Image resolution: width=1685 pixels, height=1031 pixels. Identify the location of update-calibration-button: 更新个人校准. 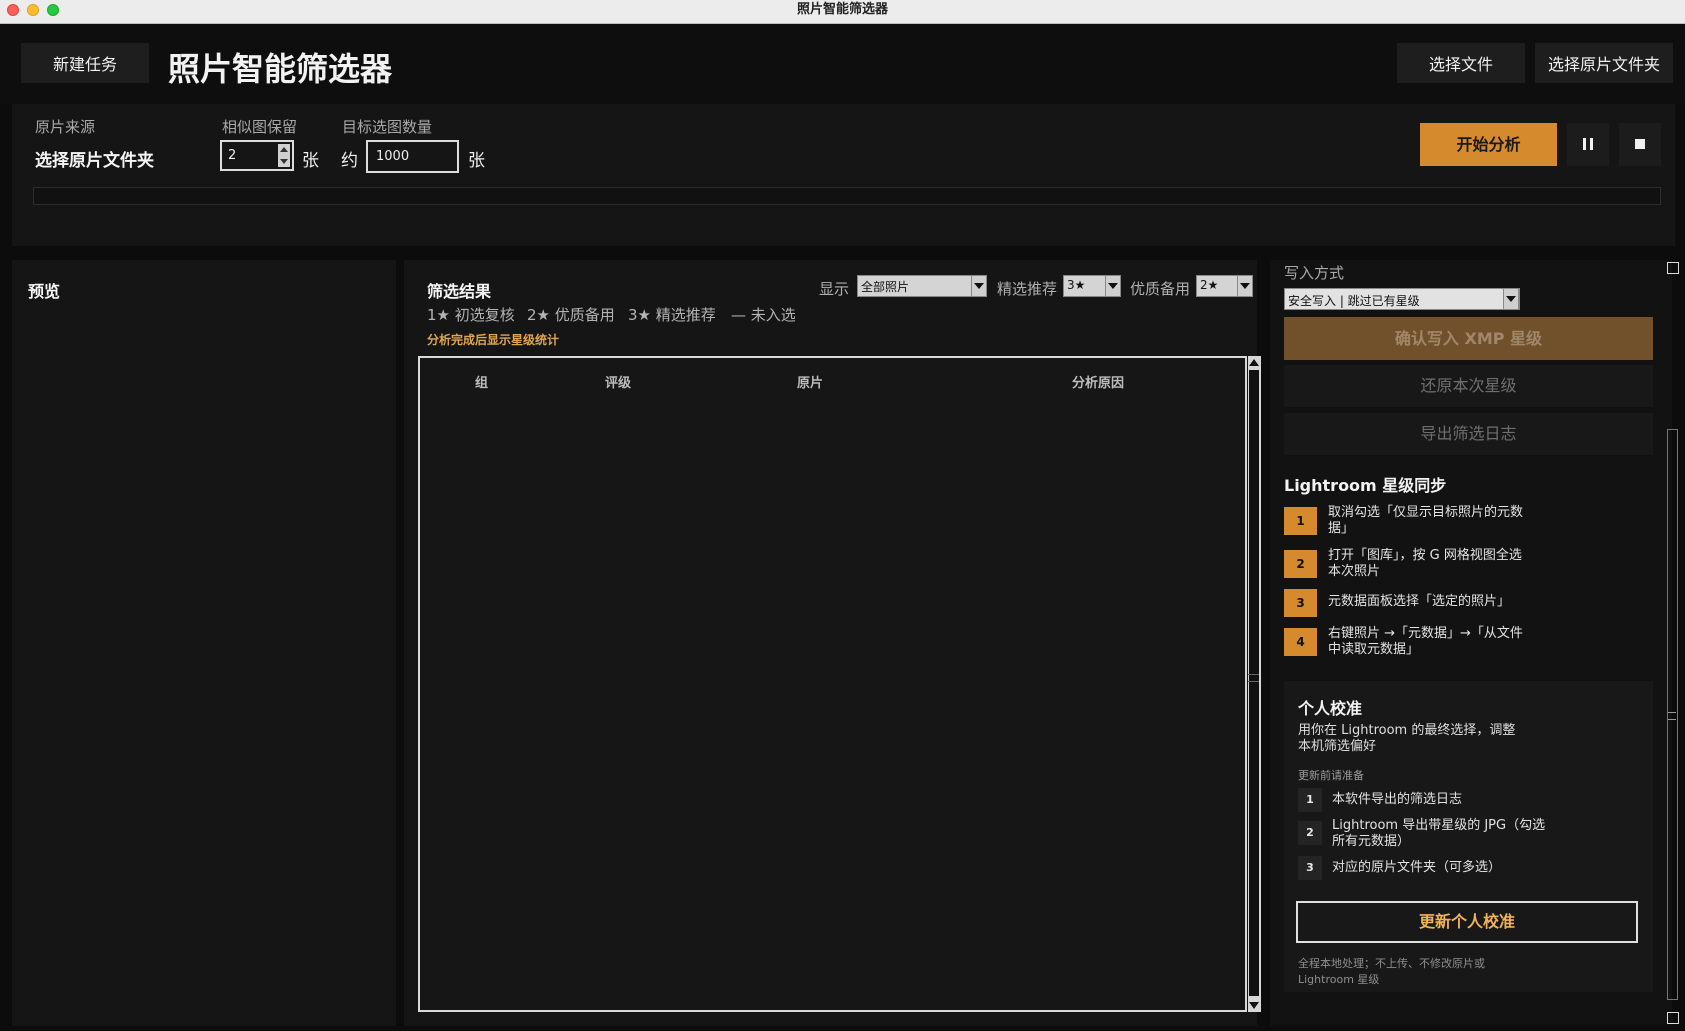
(1467, 922).